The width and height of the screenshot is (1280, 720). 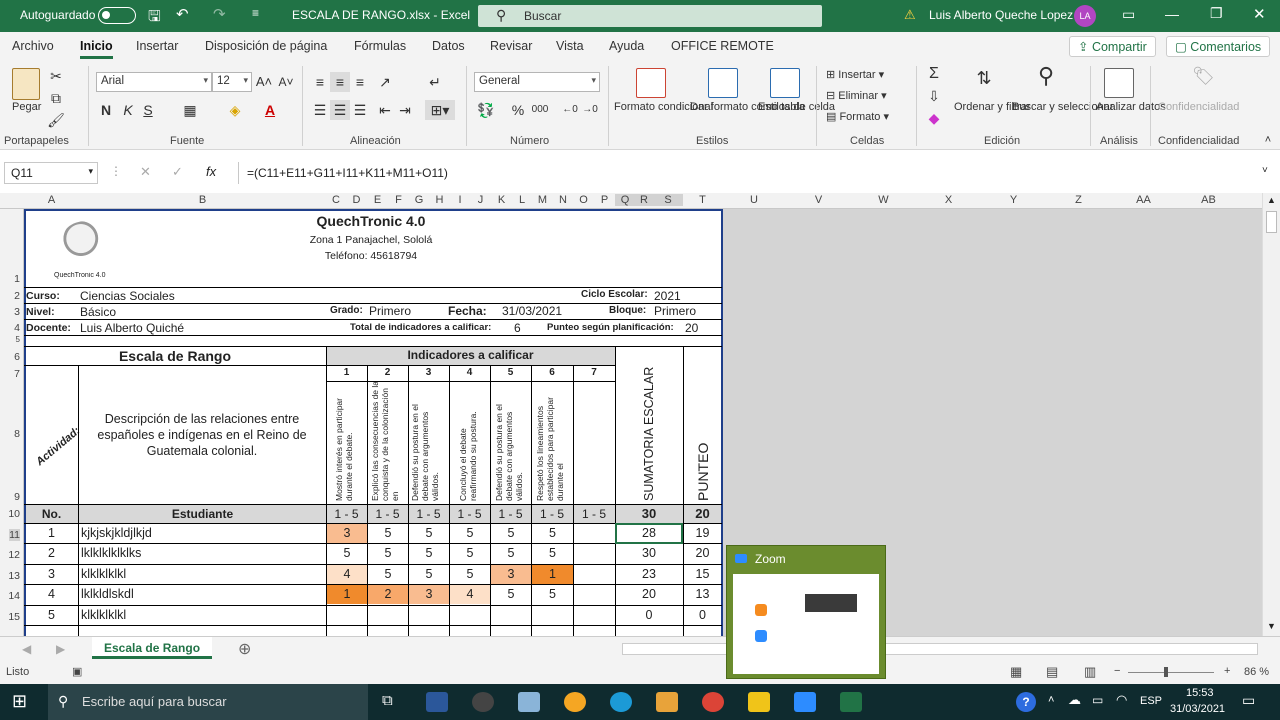 I want to click on tab-insertar: Insertar, so click(x=157, y=46).